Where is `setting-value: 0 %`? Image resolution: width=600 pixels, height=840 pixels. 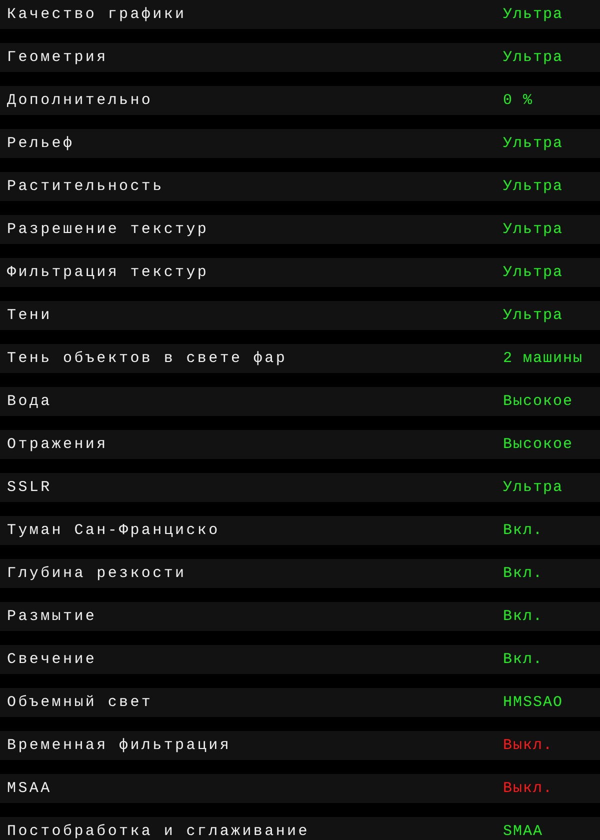 setting-value: 0 % is located at coordinates (518, 100).